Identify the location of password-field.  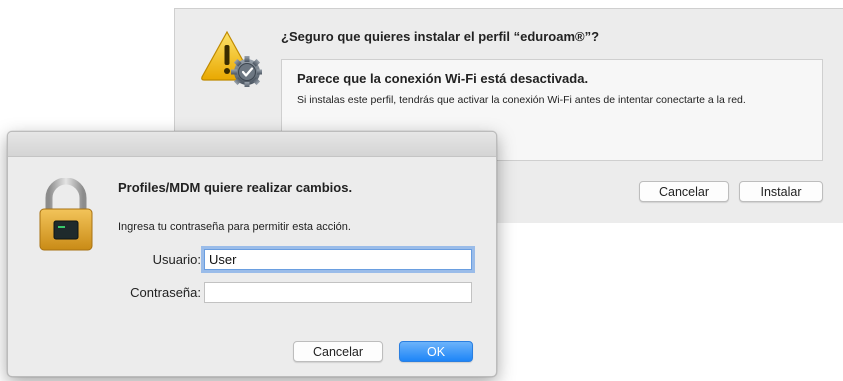
(338, 292).